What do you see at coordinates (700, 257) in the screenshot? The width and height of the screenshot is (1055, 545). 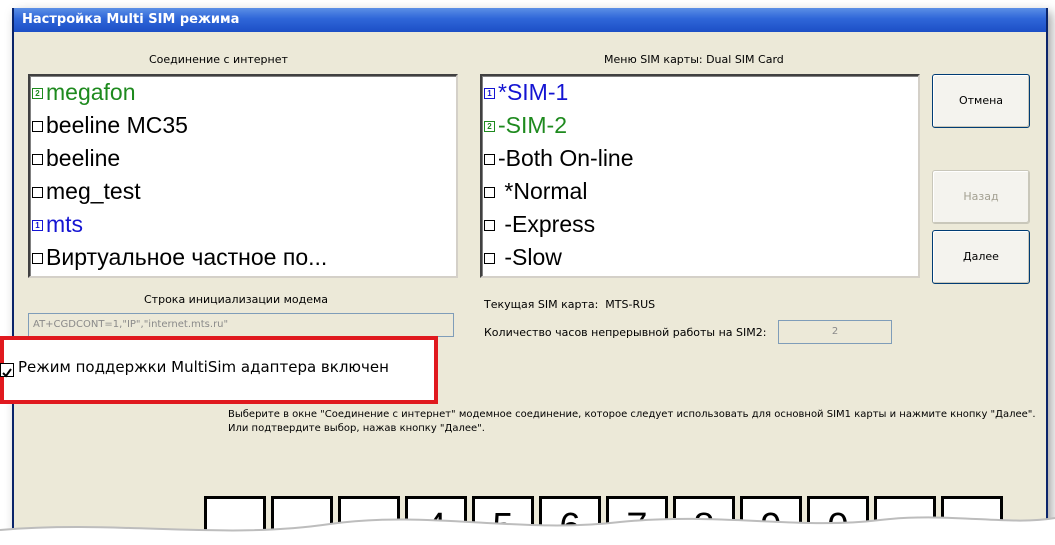 I see `sim-menu-item: -Slow` at bounding box center [700, 257].